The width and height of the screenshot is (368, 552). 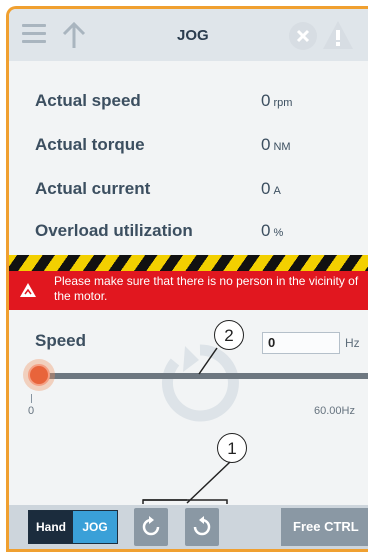 I want to click on speed-slider-thumb, so click(x=39, y=375).